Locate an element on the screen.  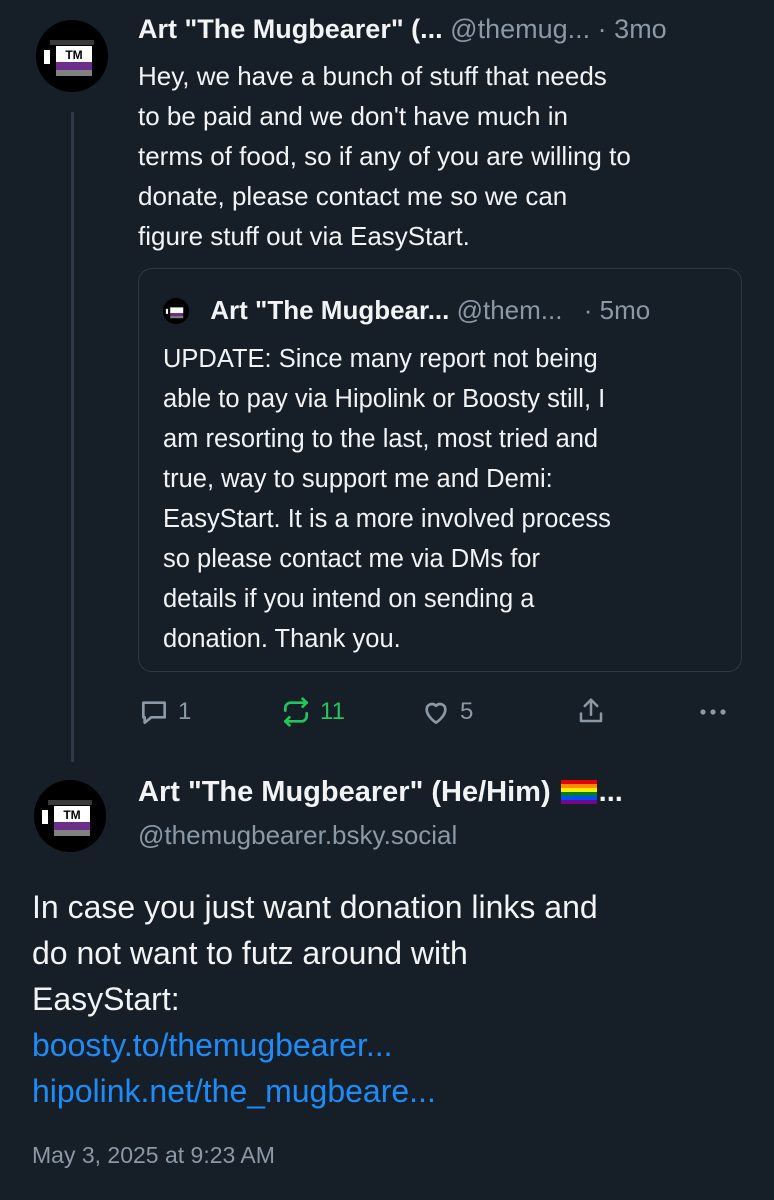
quote-text-line: true, way to support me and Demi: is located at coordinates (358, 479).